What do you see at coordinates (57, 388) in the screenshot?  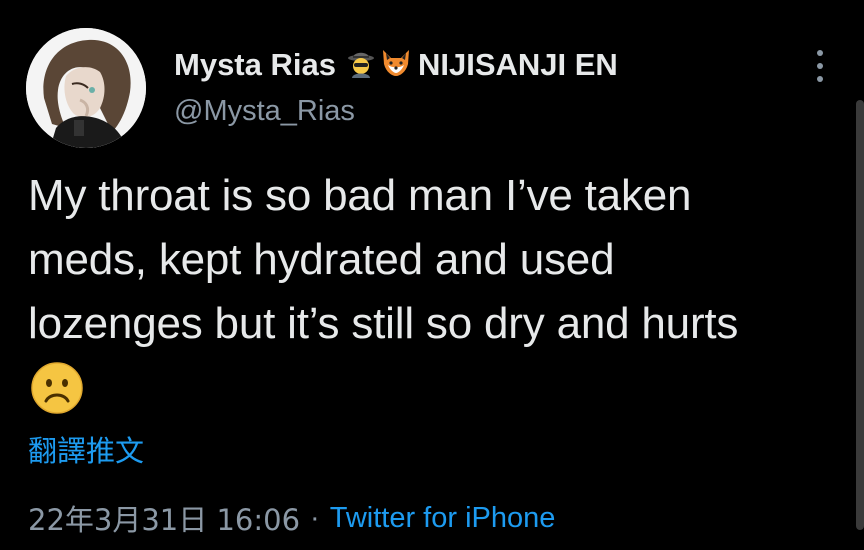 I see `frowning-face-icon` at bounding box center [57, 388].